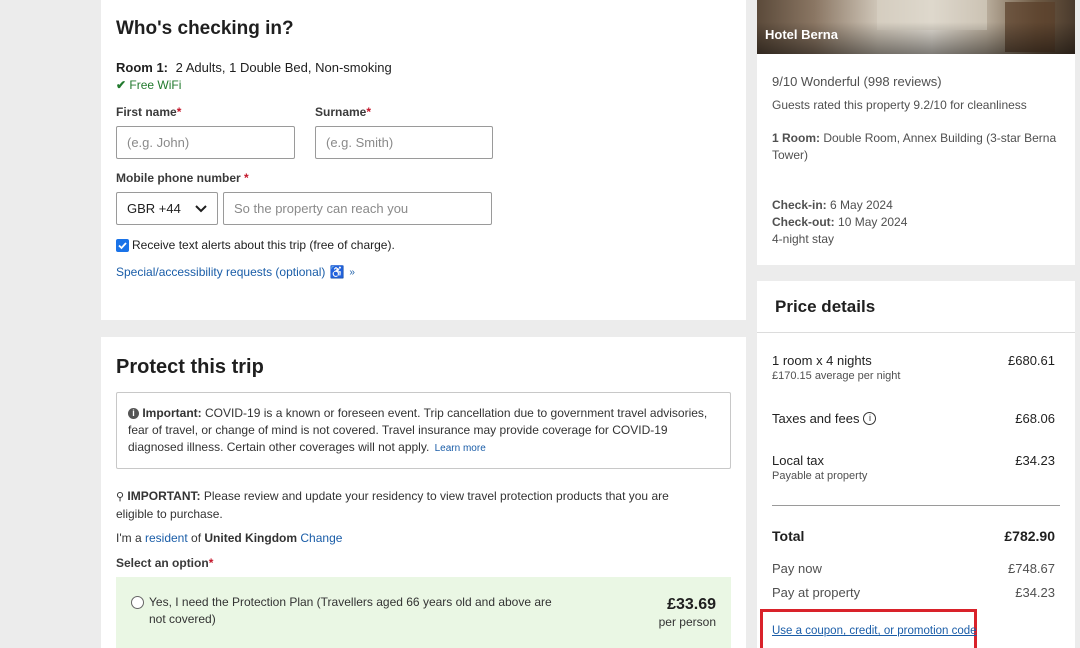  Describe the element at coordinates (816, 418) in the screenshot. I see `taxes-label: Taxes and fees` at that location.